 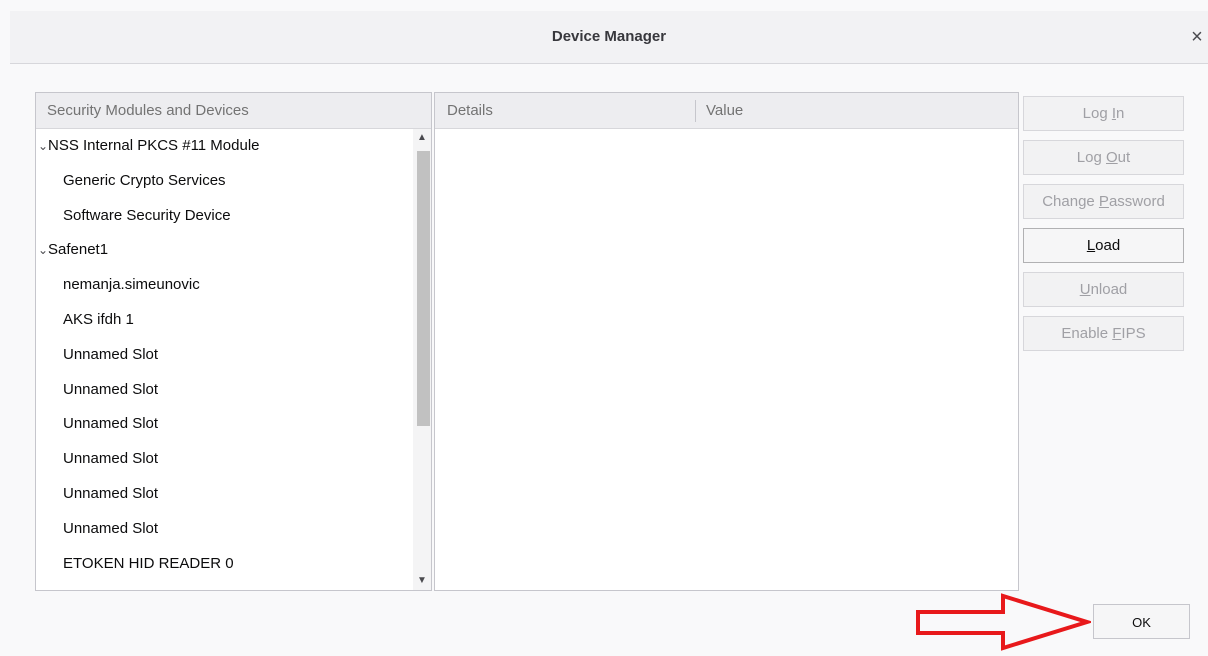 I want to click on enable-fips-button: Enable FIPS, so click(x=1103, y=333).